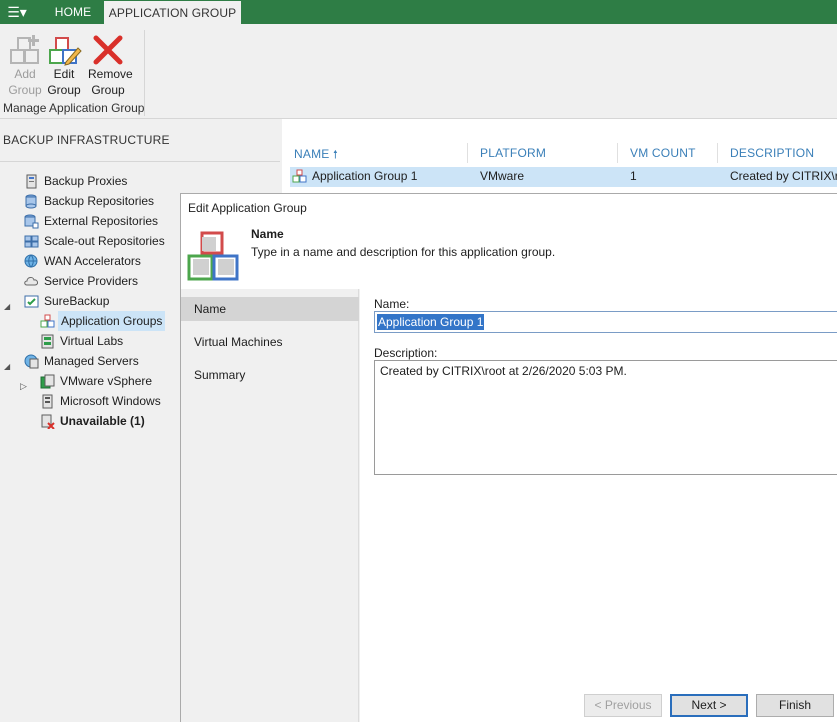  What do you see at coordinates (25, 74) in the screenshot?
I see `add-group-label-1: Add` at bounding box center [25, 74].